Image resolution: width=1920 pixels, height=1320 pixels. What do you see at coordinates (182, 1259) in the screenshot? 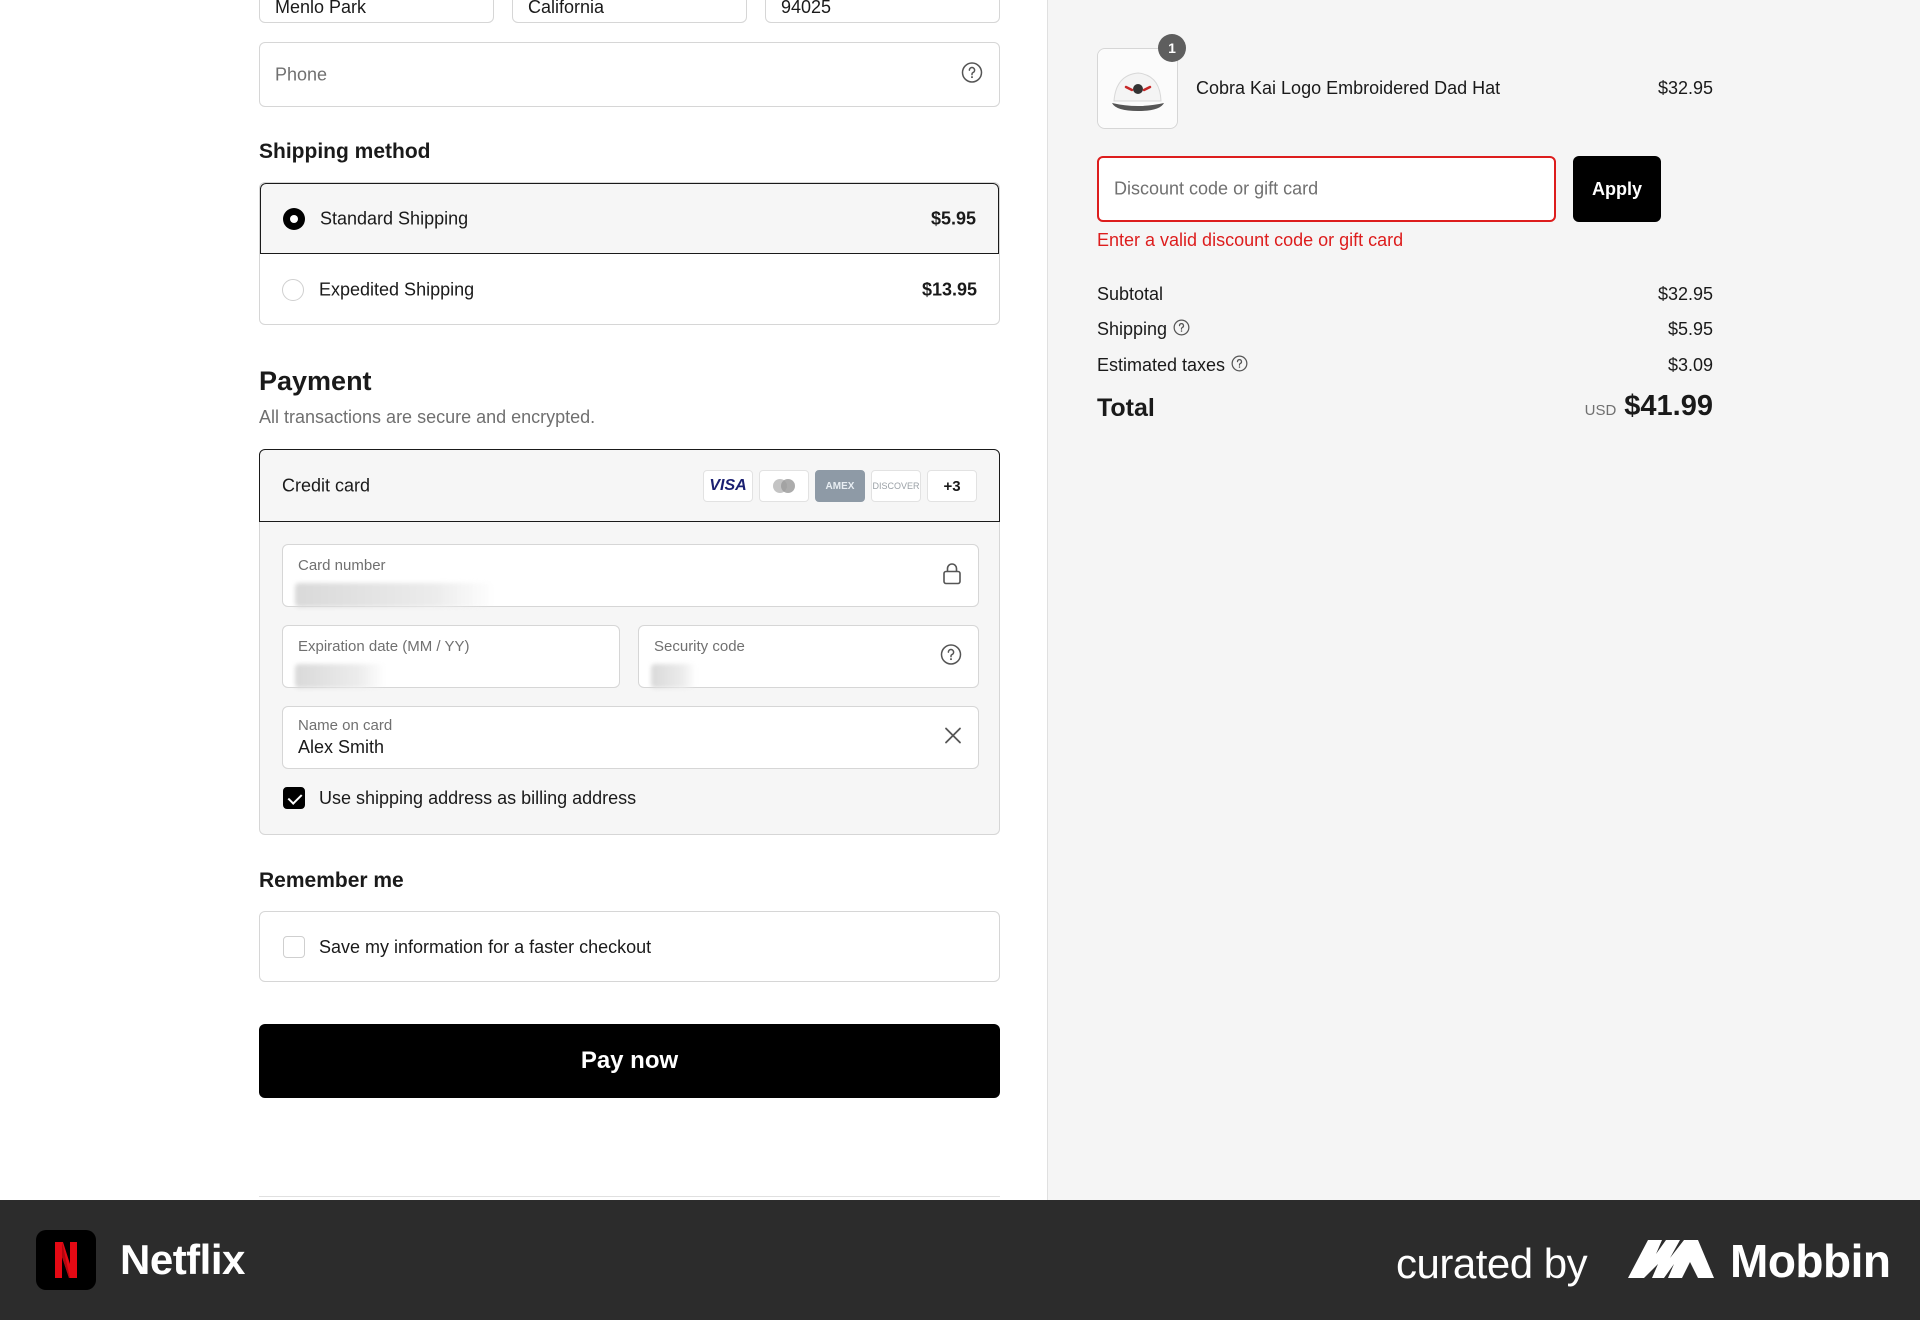
I see `app-name: Netflix` at bounding box center [182, 1259].